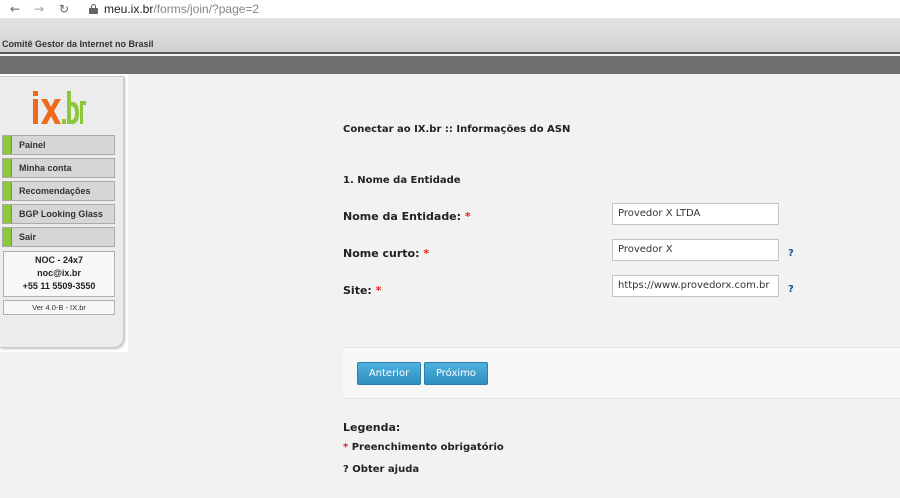  I want to click on legend-help-text: Obter ajuda, so click(386, 469).